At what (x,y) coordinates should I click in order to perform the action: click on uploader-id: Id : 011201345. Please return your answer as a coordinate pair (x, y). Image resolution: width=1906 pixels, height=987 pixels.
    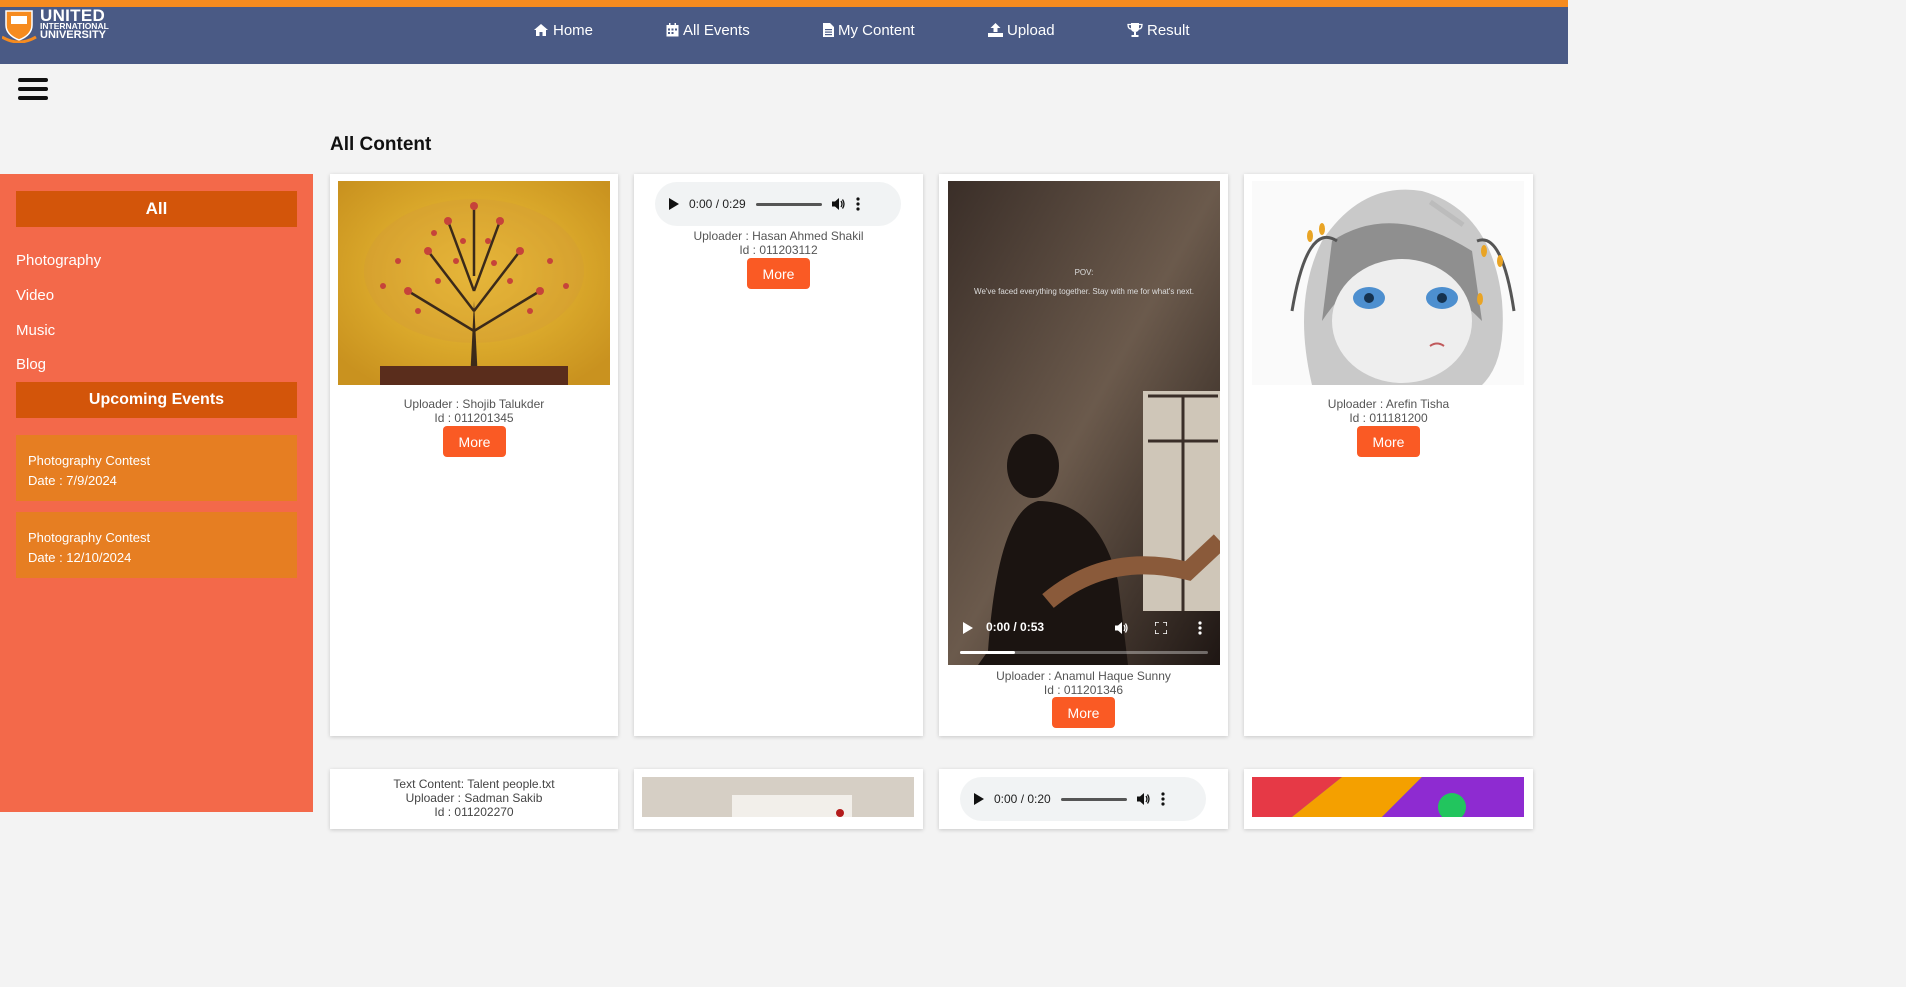
    Looking at the image, I should click on (474, 418).